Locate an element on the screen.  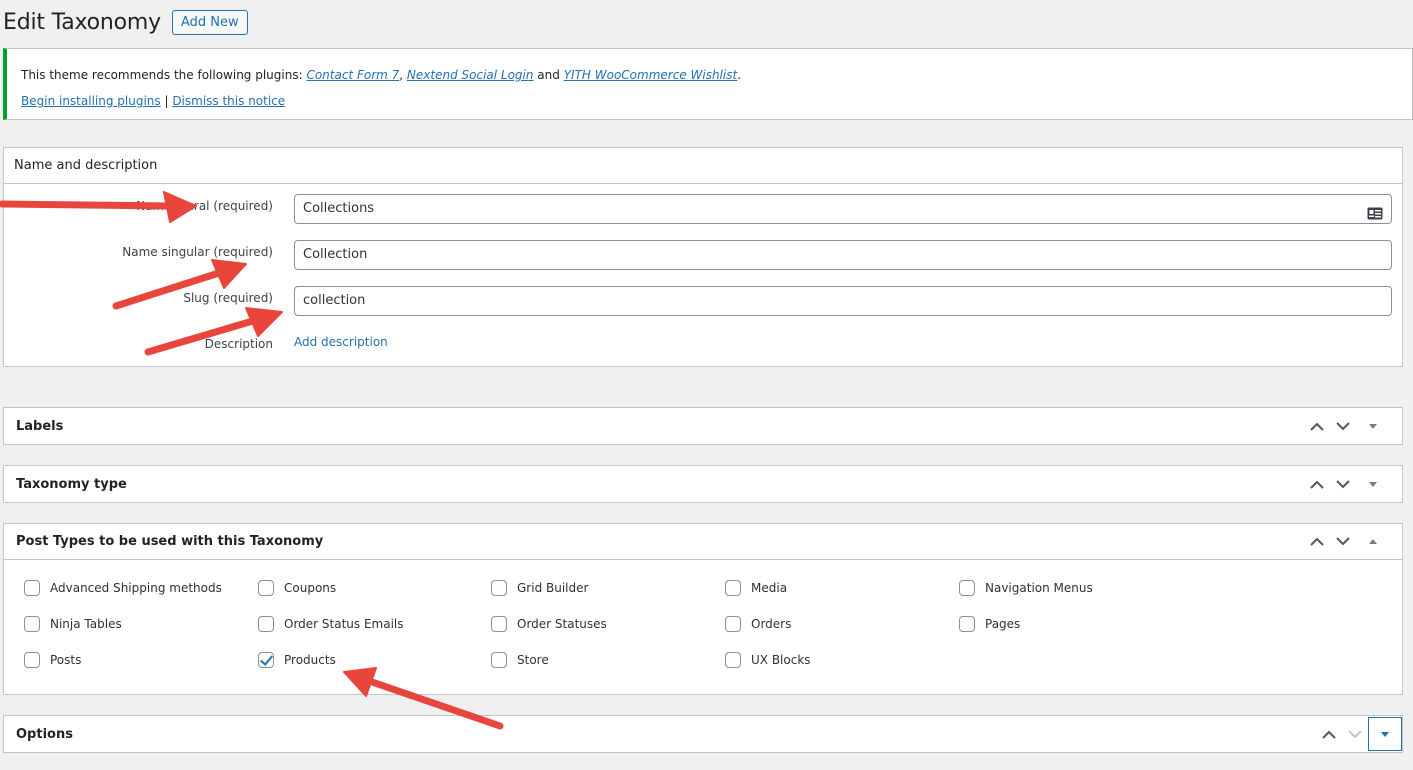
slug-label: Slug (required) is located at coordinates (228, 298).